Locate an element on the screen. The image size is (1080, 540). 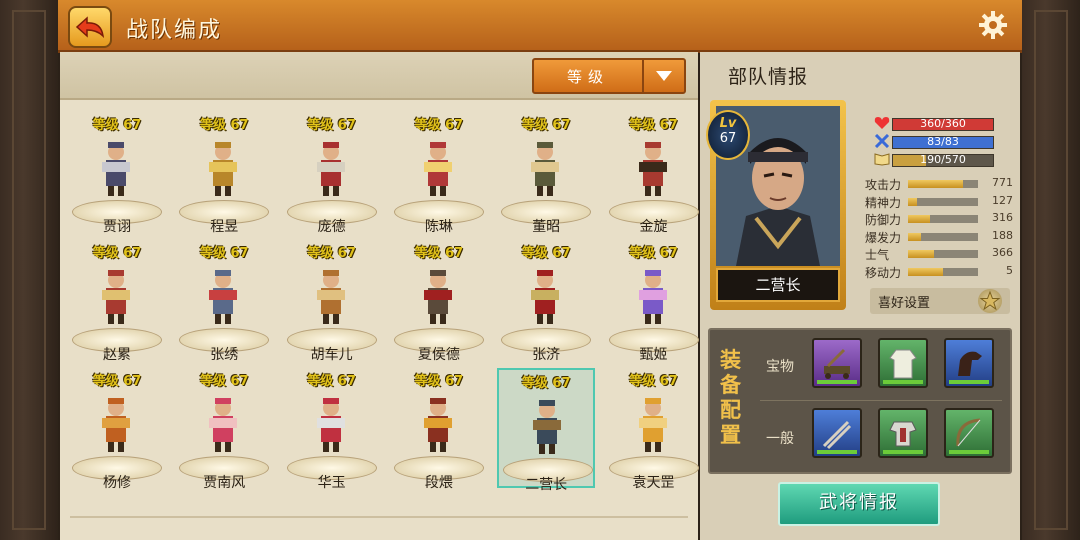
attribute-label: 士气 is located at coordinates (877, 255).